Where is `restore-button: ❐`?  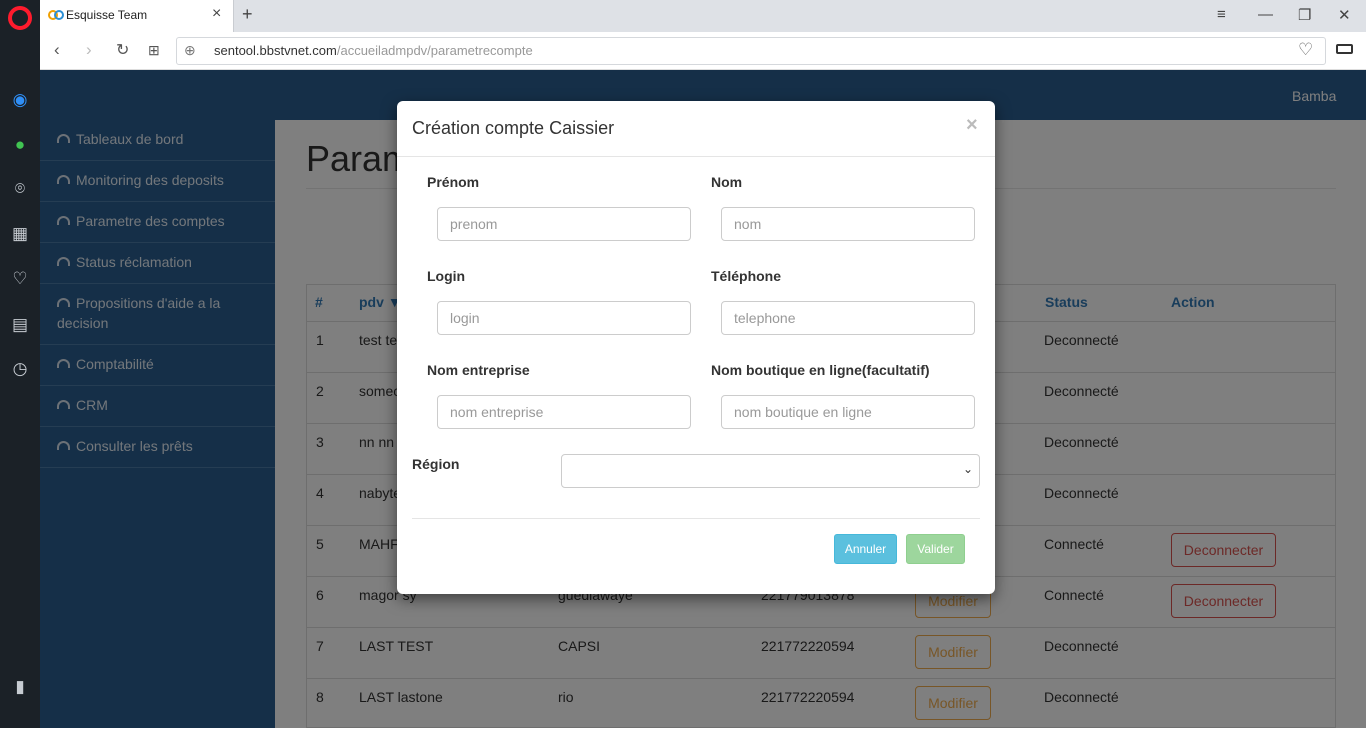 restore-button: ❐ is located at coordinates (1304, 15).